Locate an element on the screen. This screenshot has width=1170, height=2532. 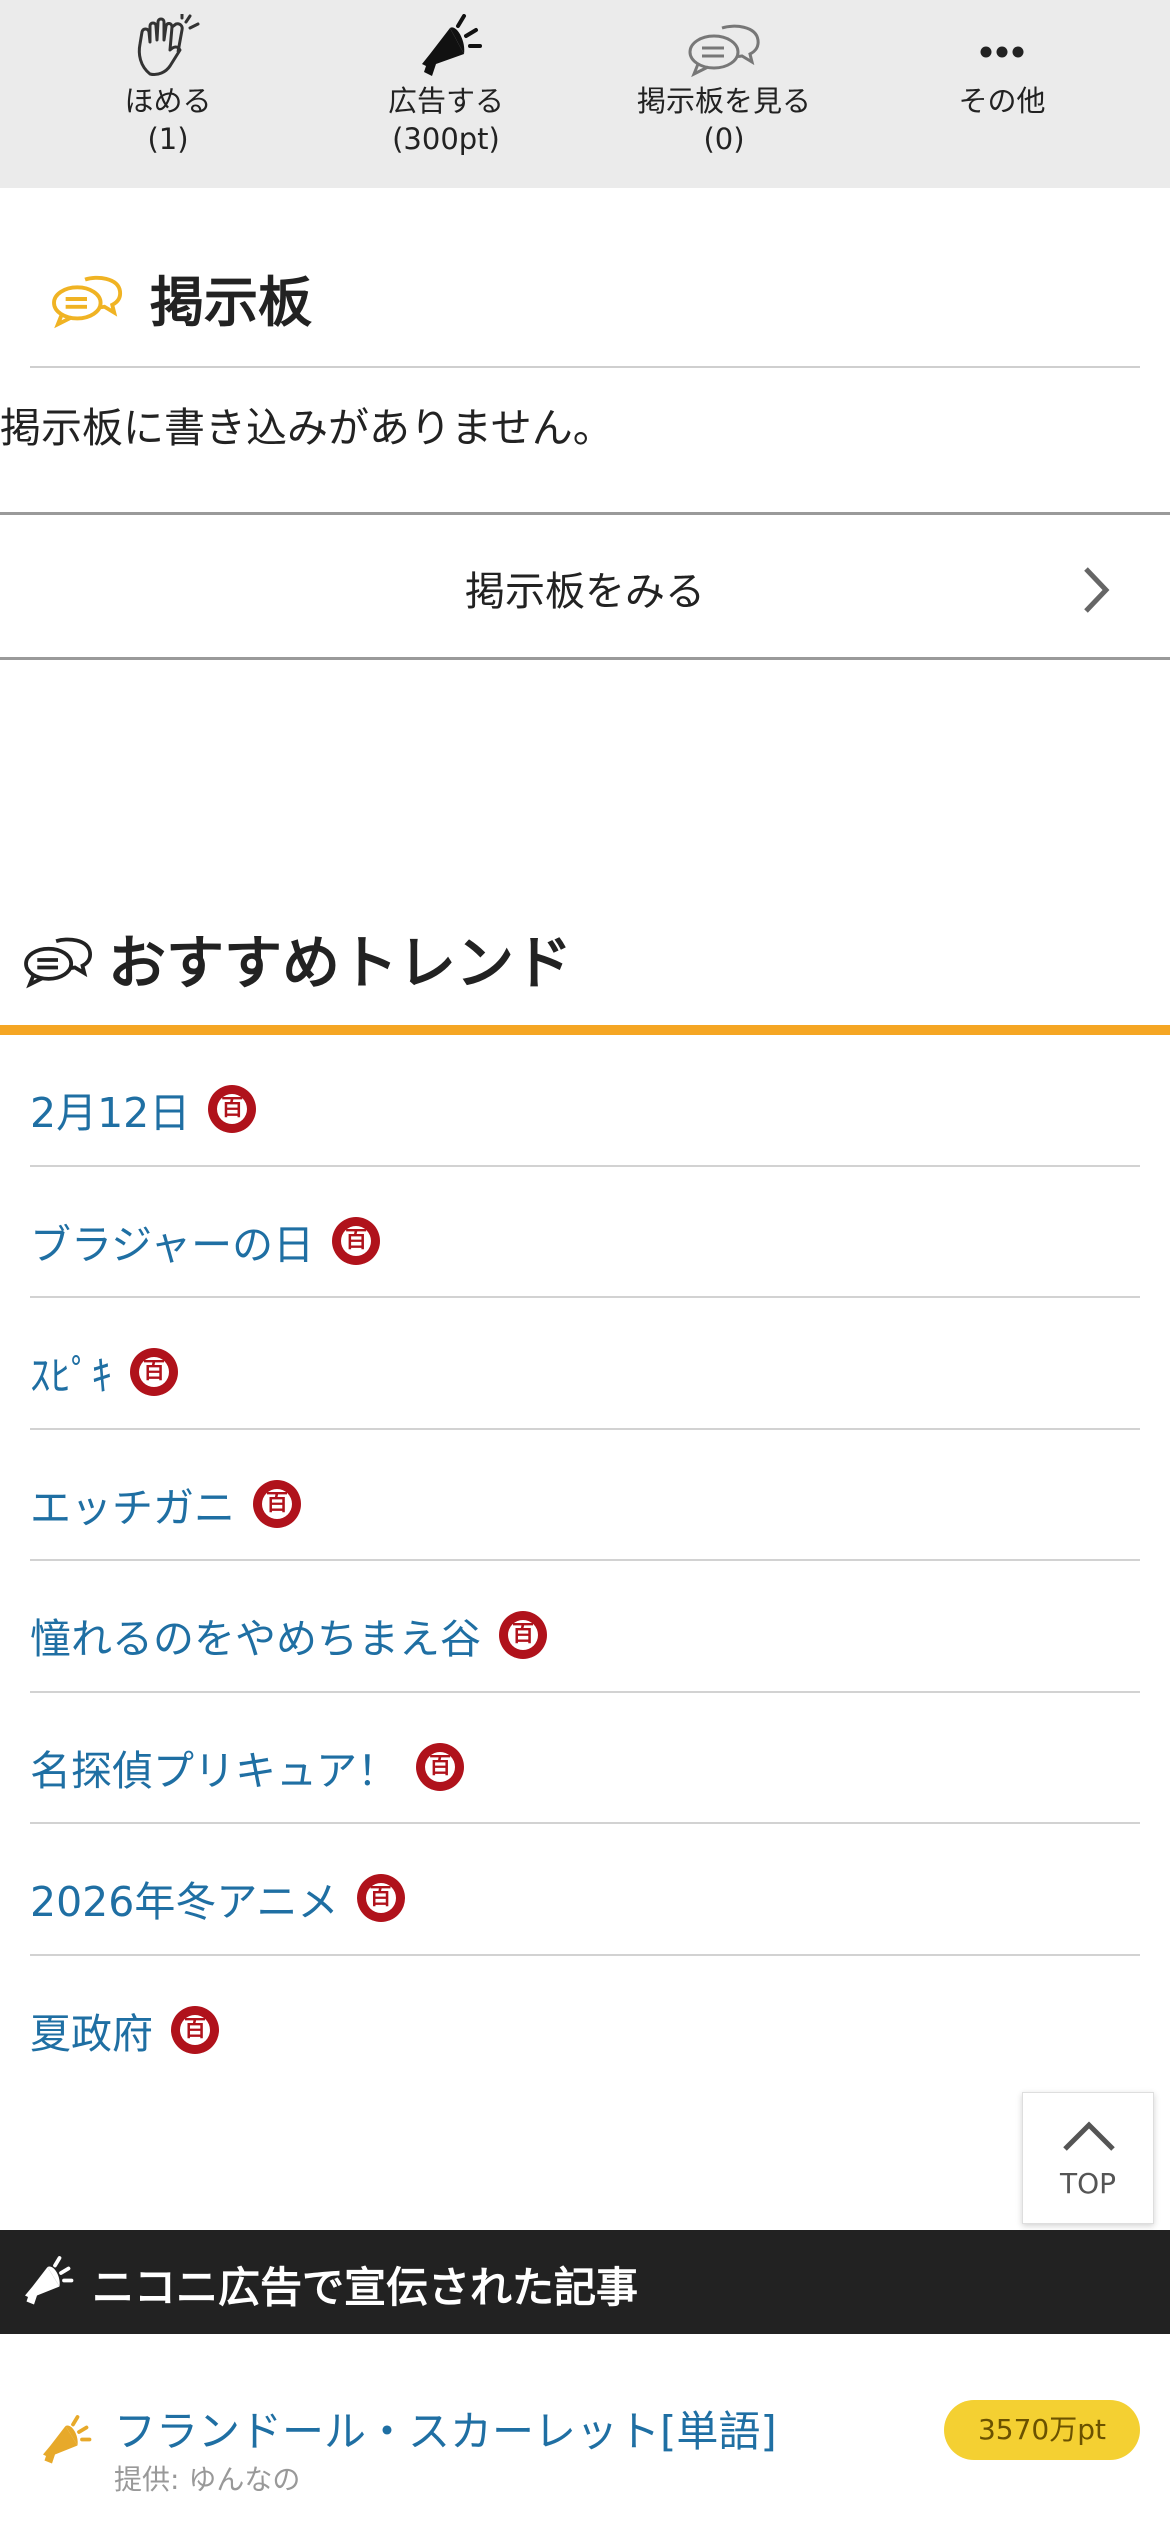
chevron-up-icon is located at coordinates (1089, 2136).